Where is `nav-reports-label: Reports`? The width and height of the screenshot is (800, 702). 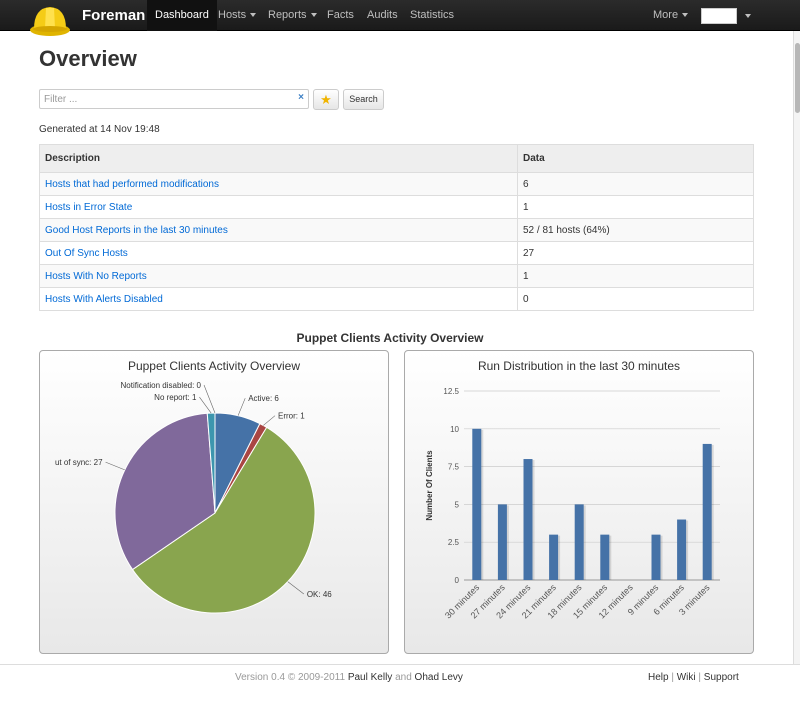 nav-reports-label: Reports is located at coordinates (287, 15).